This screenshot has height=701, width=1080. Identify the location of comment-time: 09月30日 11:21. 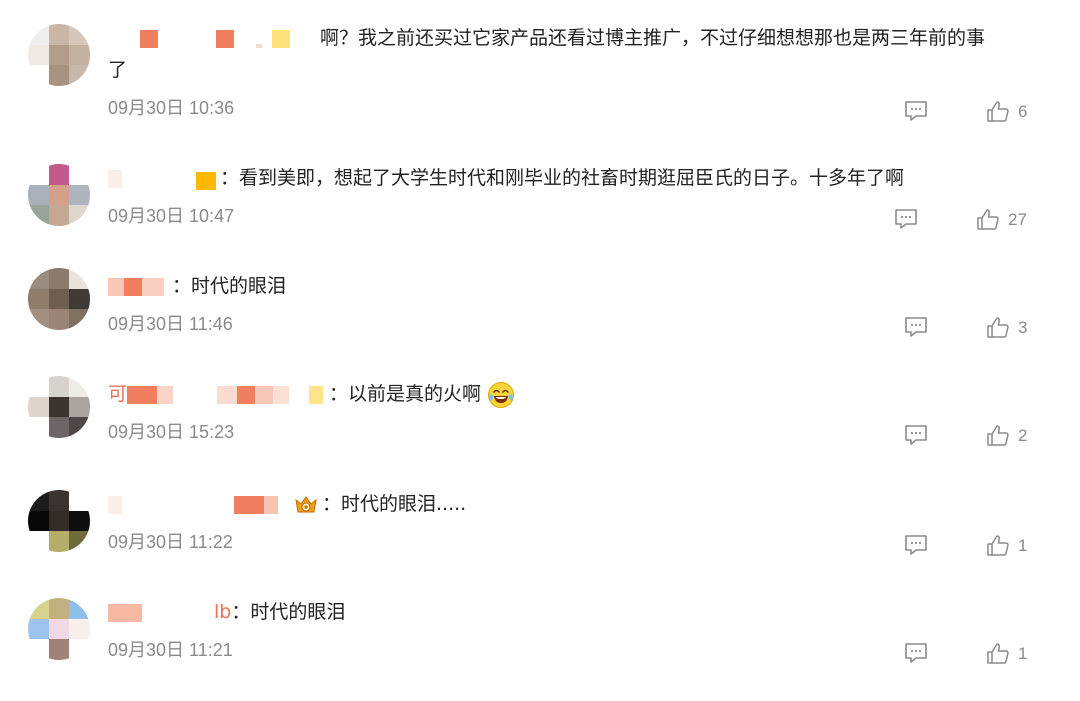
(170, 650).